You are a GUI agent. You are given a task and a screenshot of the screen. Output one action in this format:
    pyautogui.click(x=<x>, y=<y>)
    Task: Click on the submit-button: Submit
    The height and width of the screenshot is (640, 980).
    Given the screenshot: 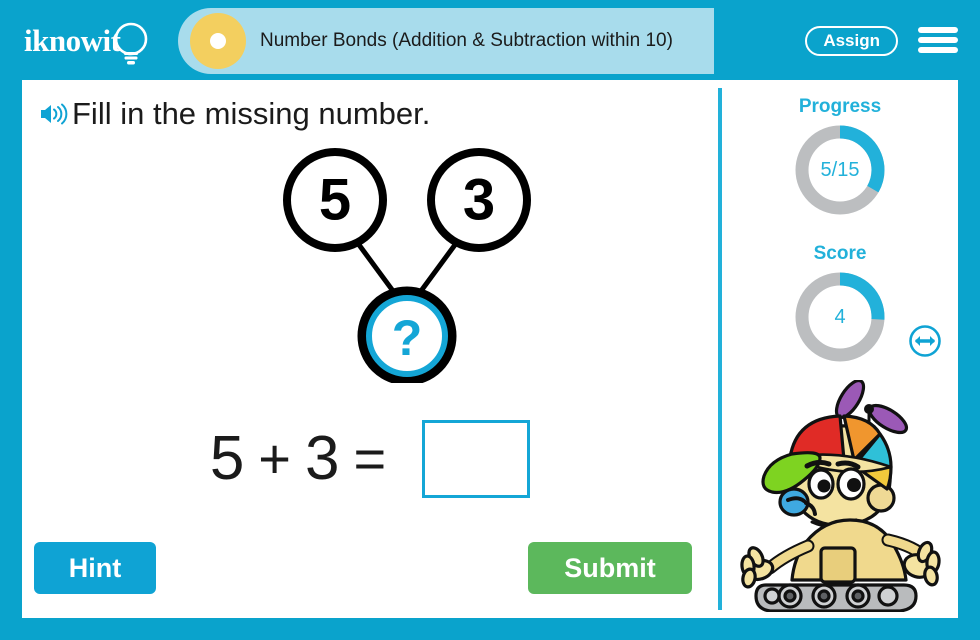 What is the action you would take?
    pyautogui.click(x=610, y=568)
    